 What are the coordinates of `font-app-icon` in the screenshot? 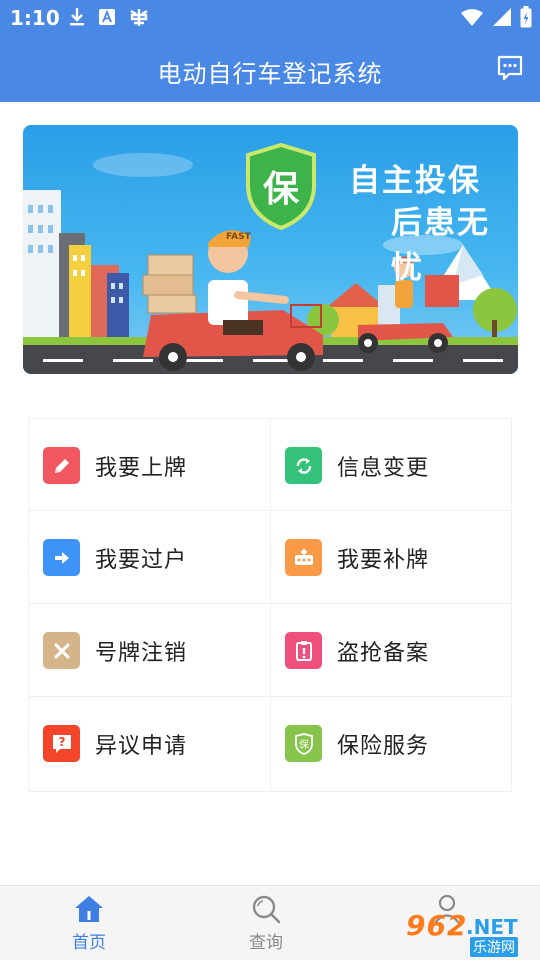 It's located at (107, 17).